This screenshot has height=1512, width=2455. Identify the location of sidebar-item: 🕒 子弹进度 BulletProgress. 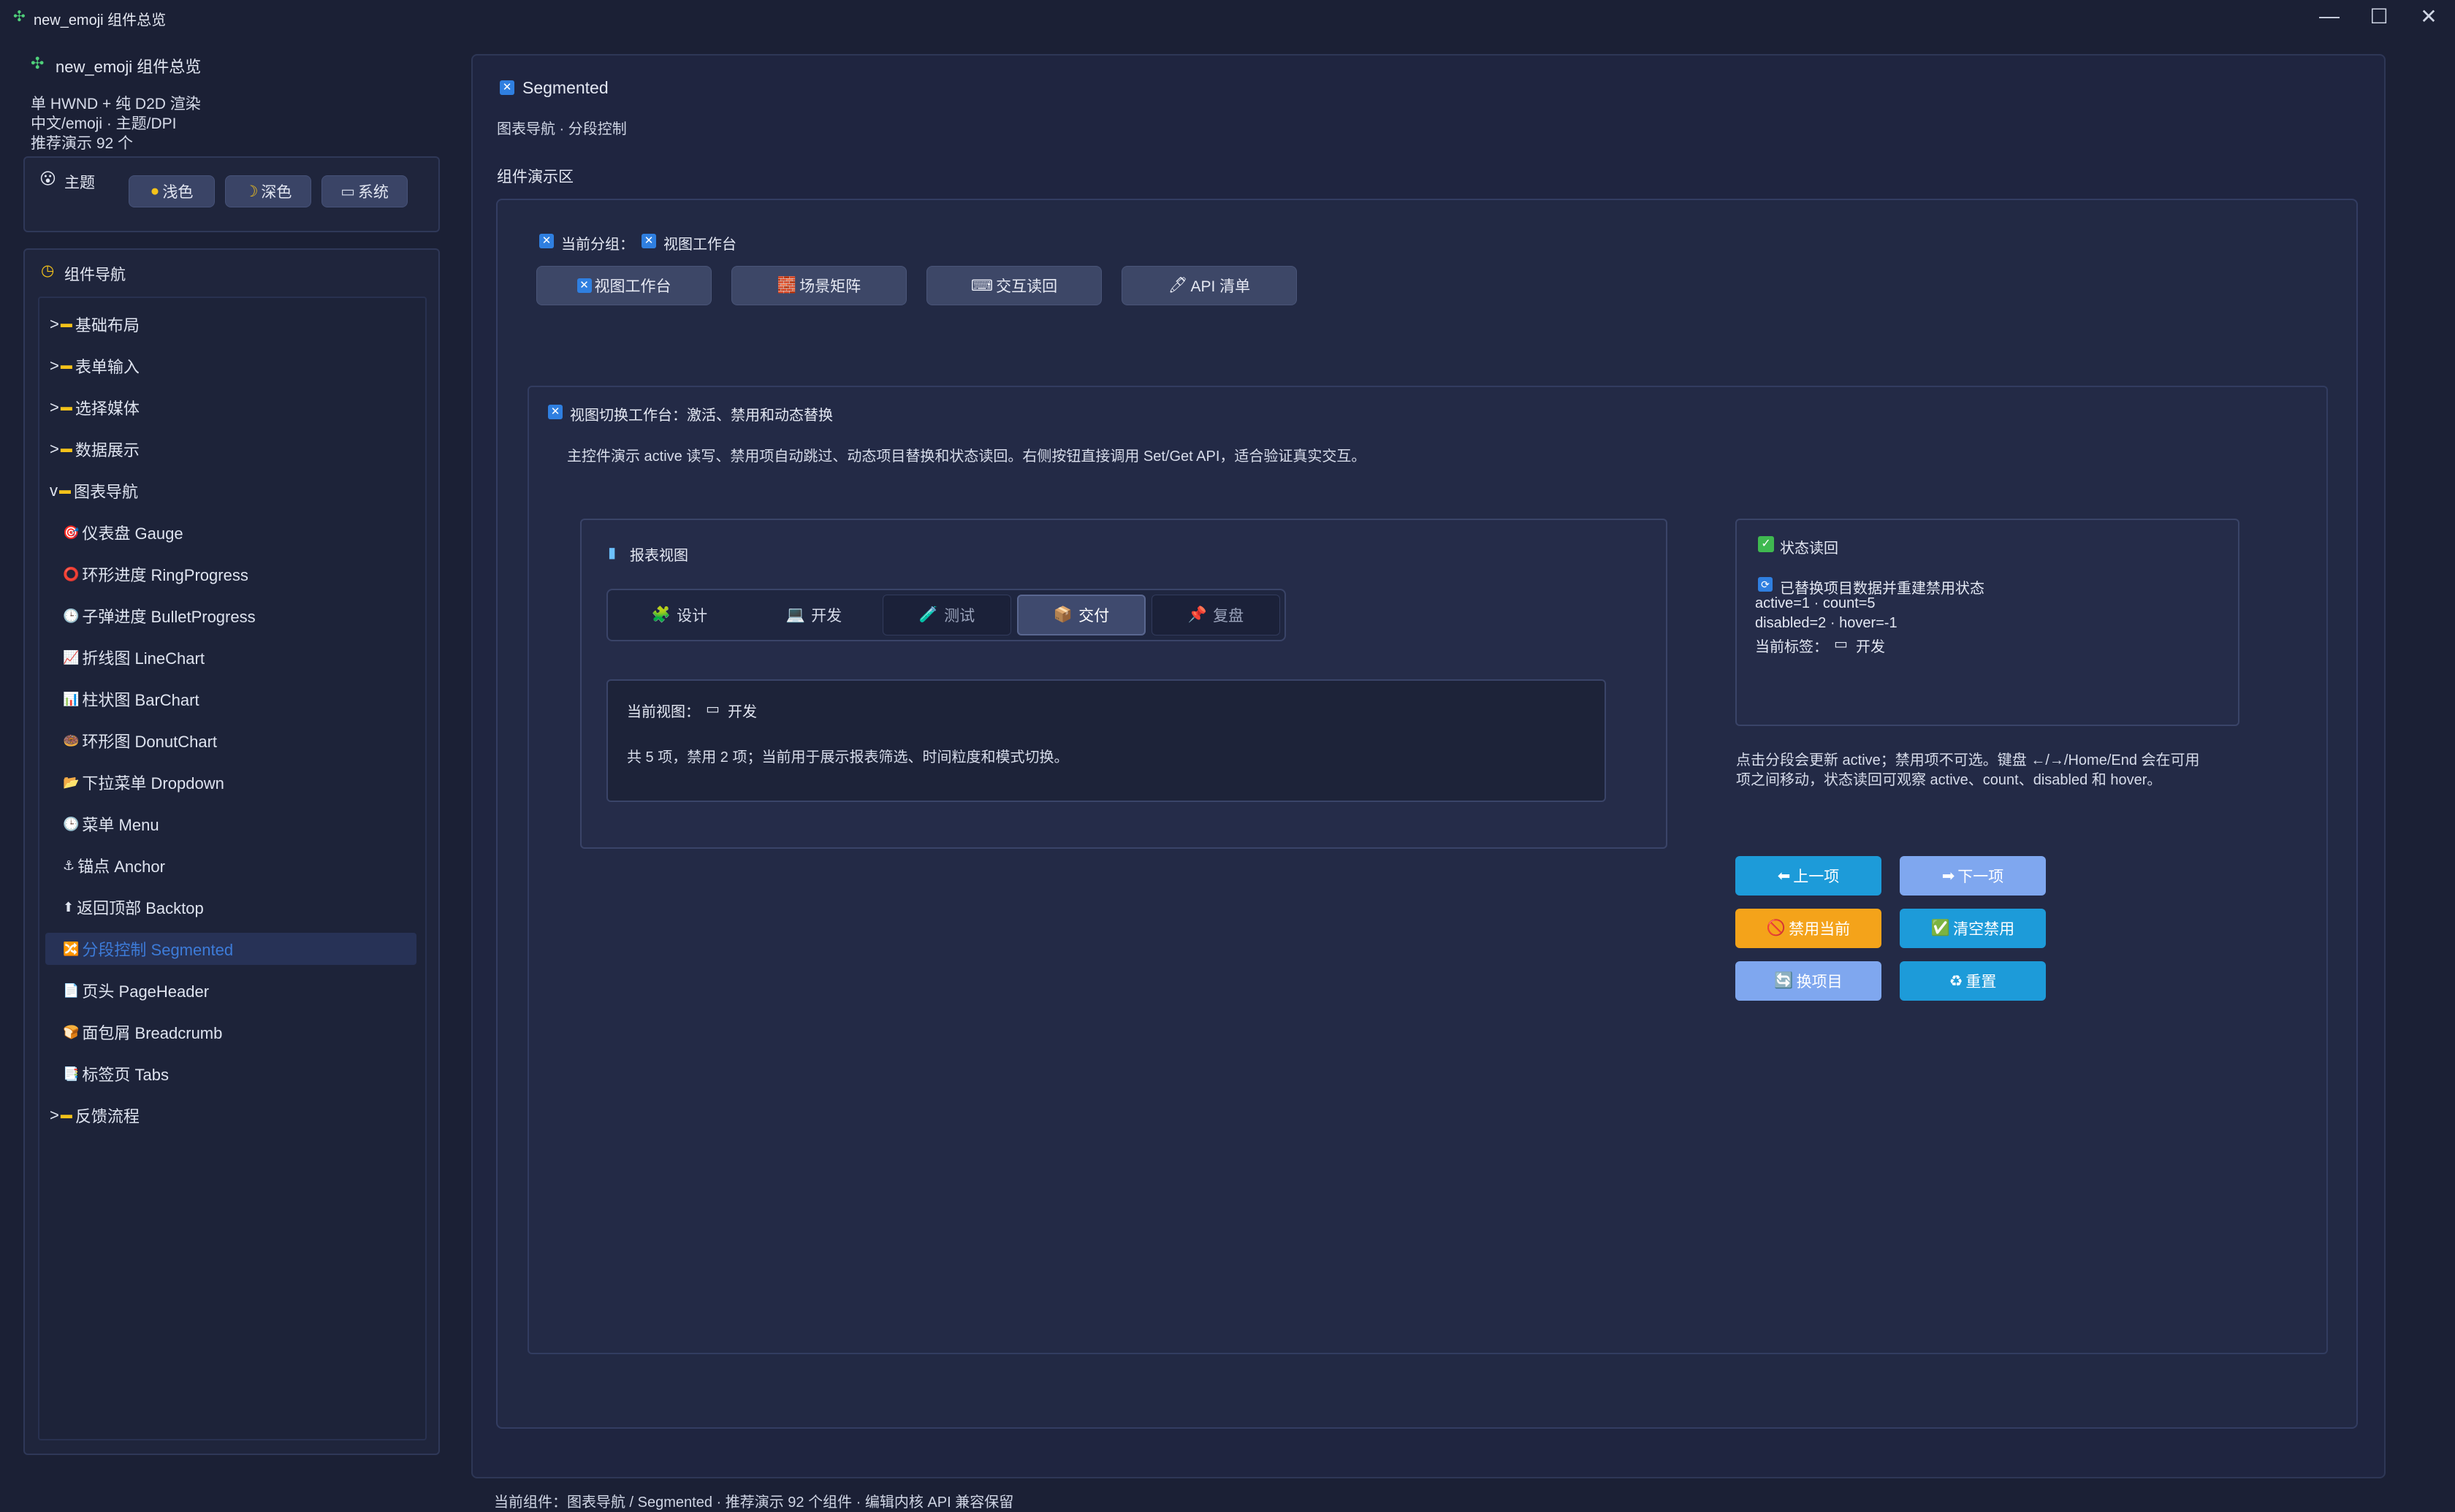
(159, 616).